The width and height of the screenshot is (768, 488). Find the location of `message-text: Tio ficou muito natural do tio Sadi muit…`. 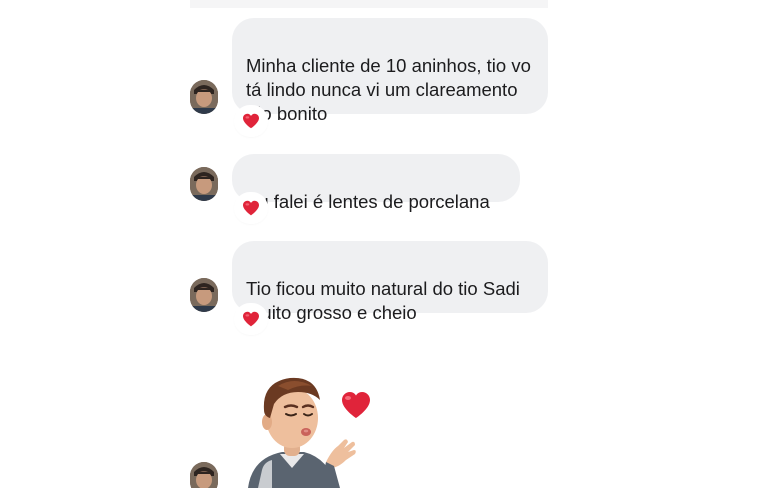

message-text: Tio ficou muito natural do tio Sadi muit… is located at coordinates (383, 300).